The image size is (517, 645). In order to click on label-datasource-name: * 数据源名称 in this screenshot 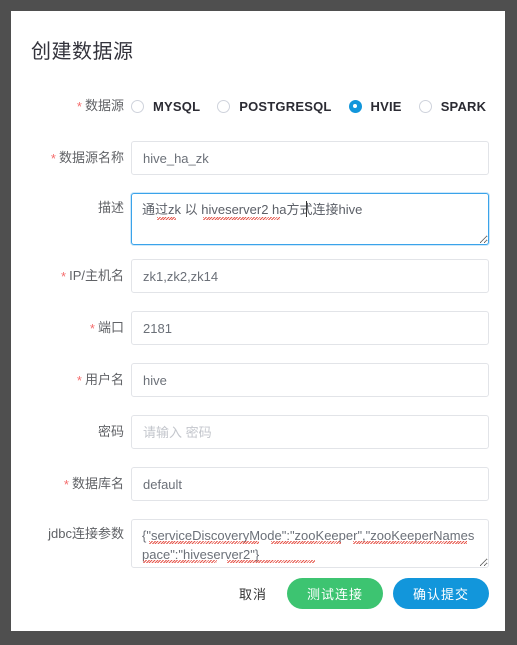, I will do `click(67, 158)`.